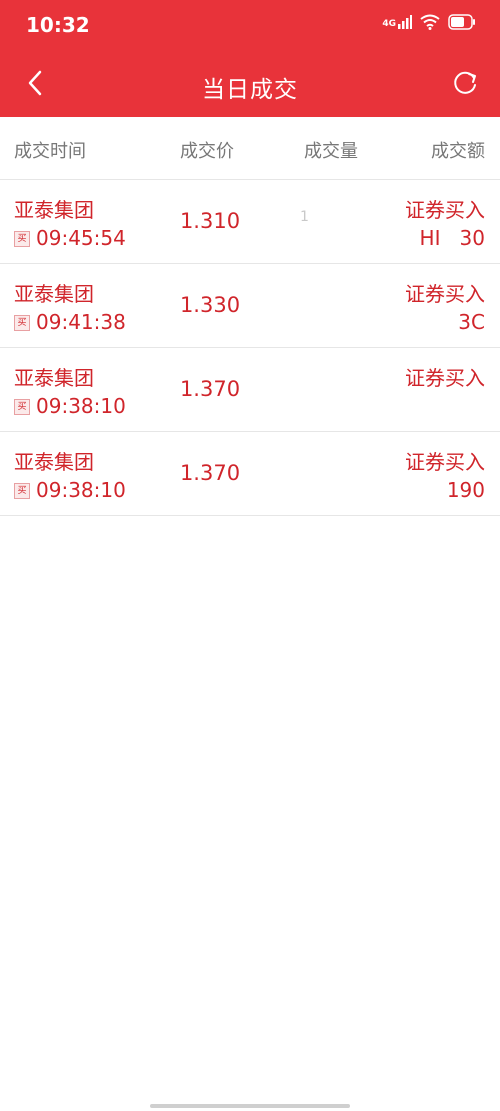 This screenshot has width=500, height=1111. Describe the element at coordinates (250, 306) in the screenshot. I see `trade-row: 亚泰集团 买 09:41:38 1.330 证券买入 3C` at that location.